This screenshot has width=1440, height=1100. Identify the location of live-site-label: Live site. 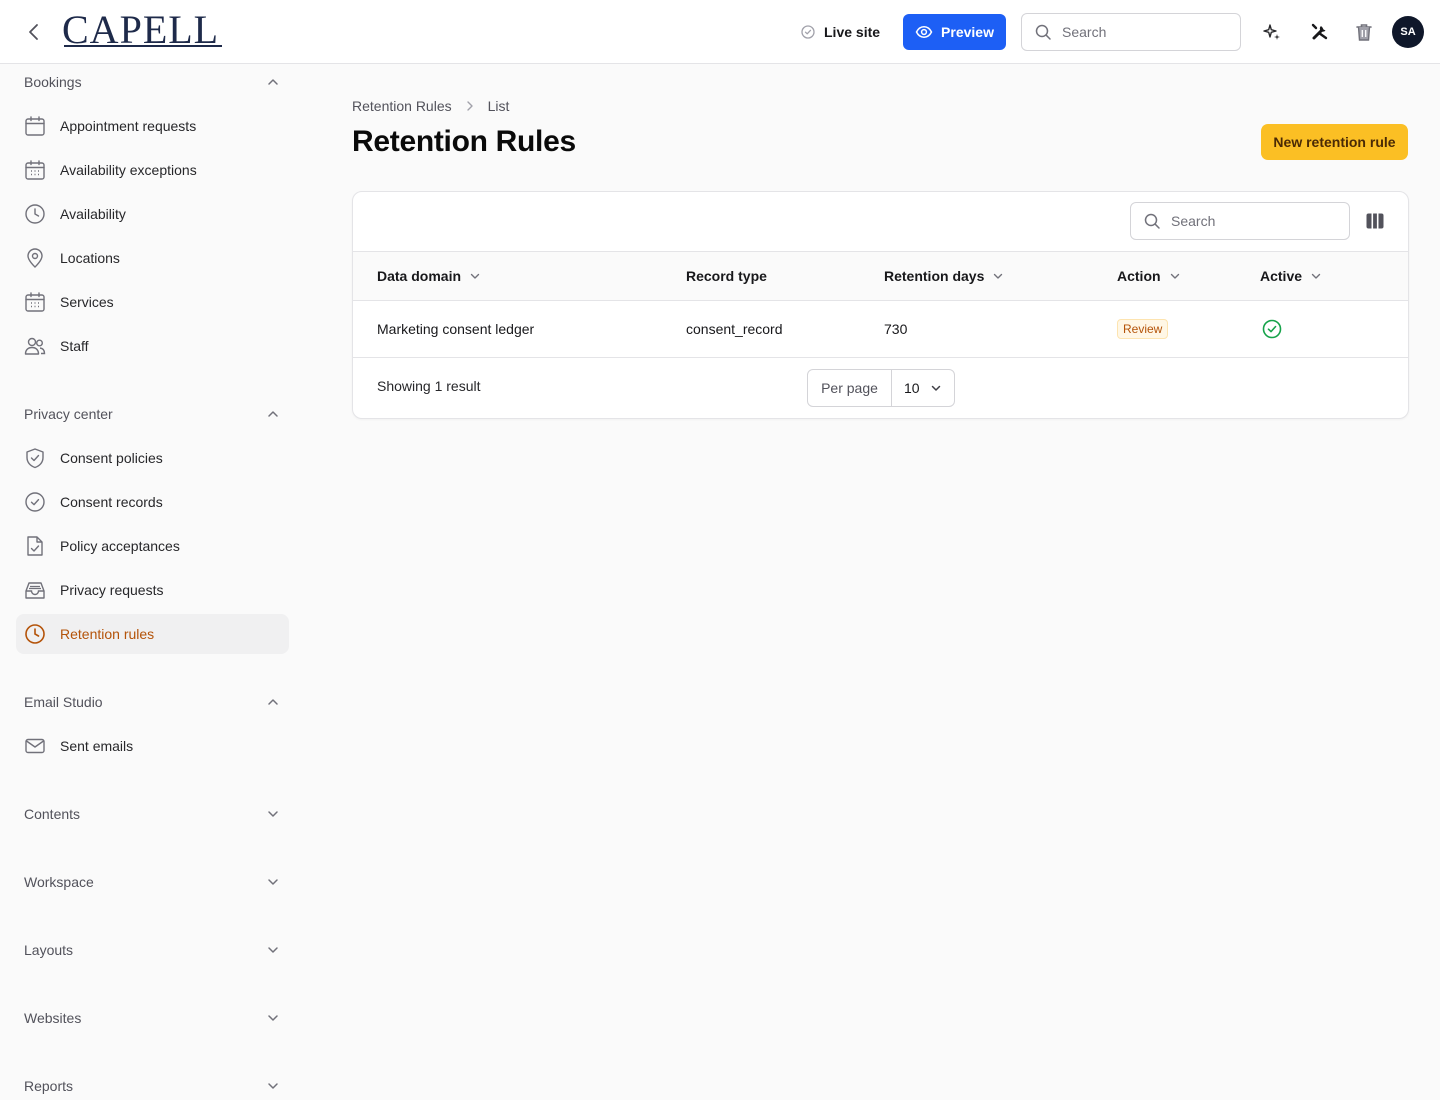
(852, 32).